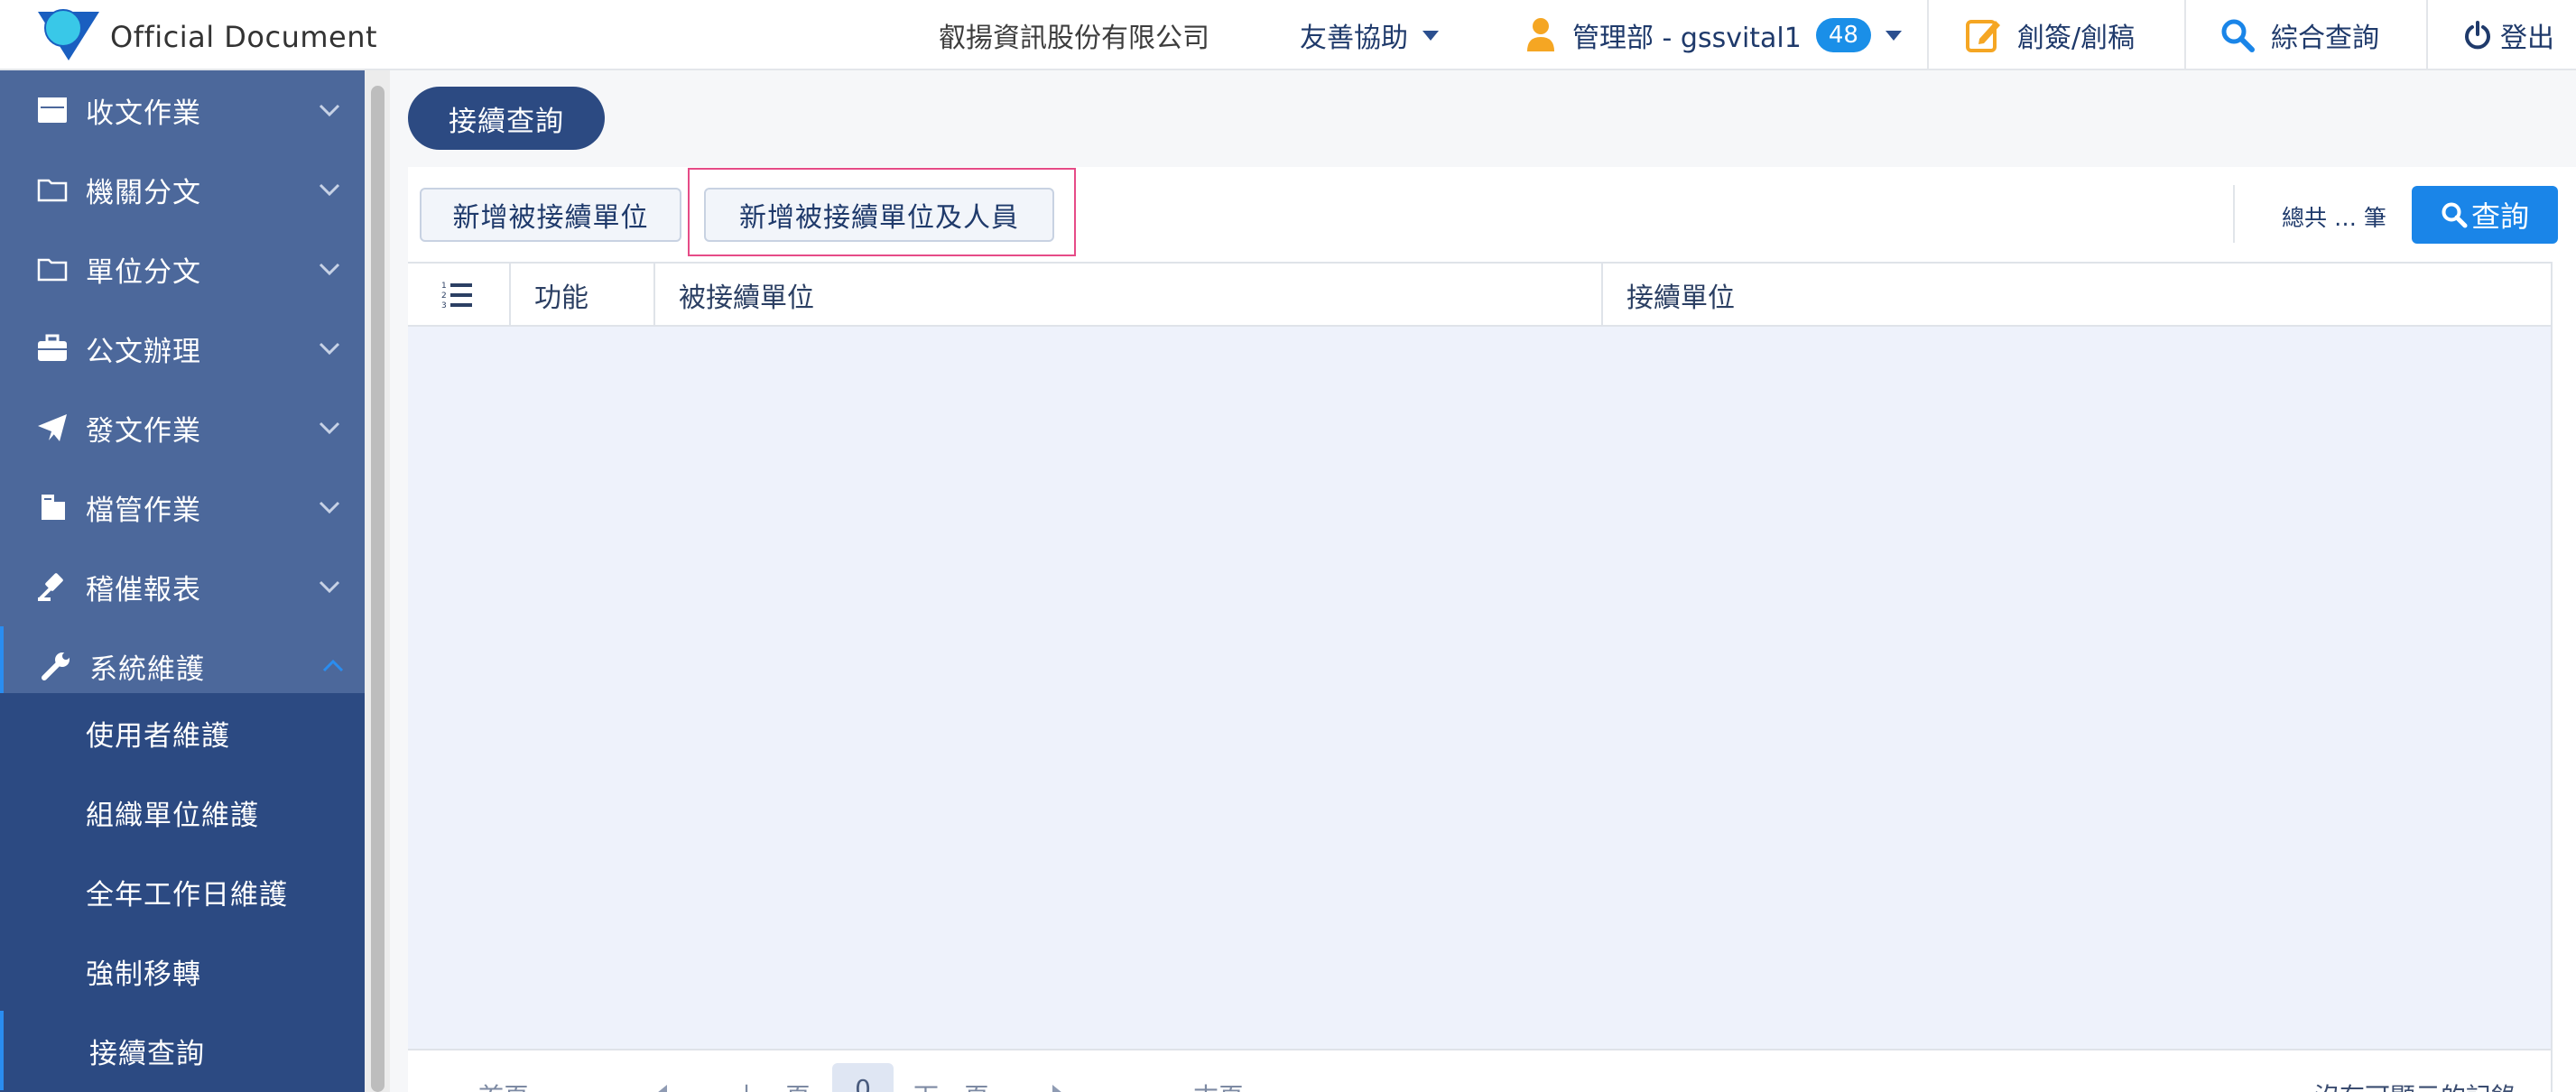  I want to click on brand-name: Official Document, so click(244, 37).